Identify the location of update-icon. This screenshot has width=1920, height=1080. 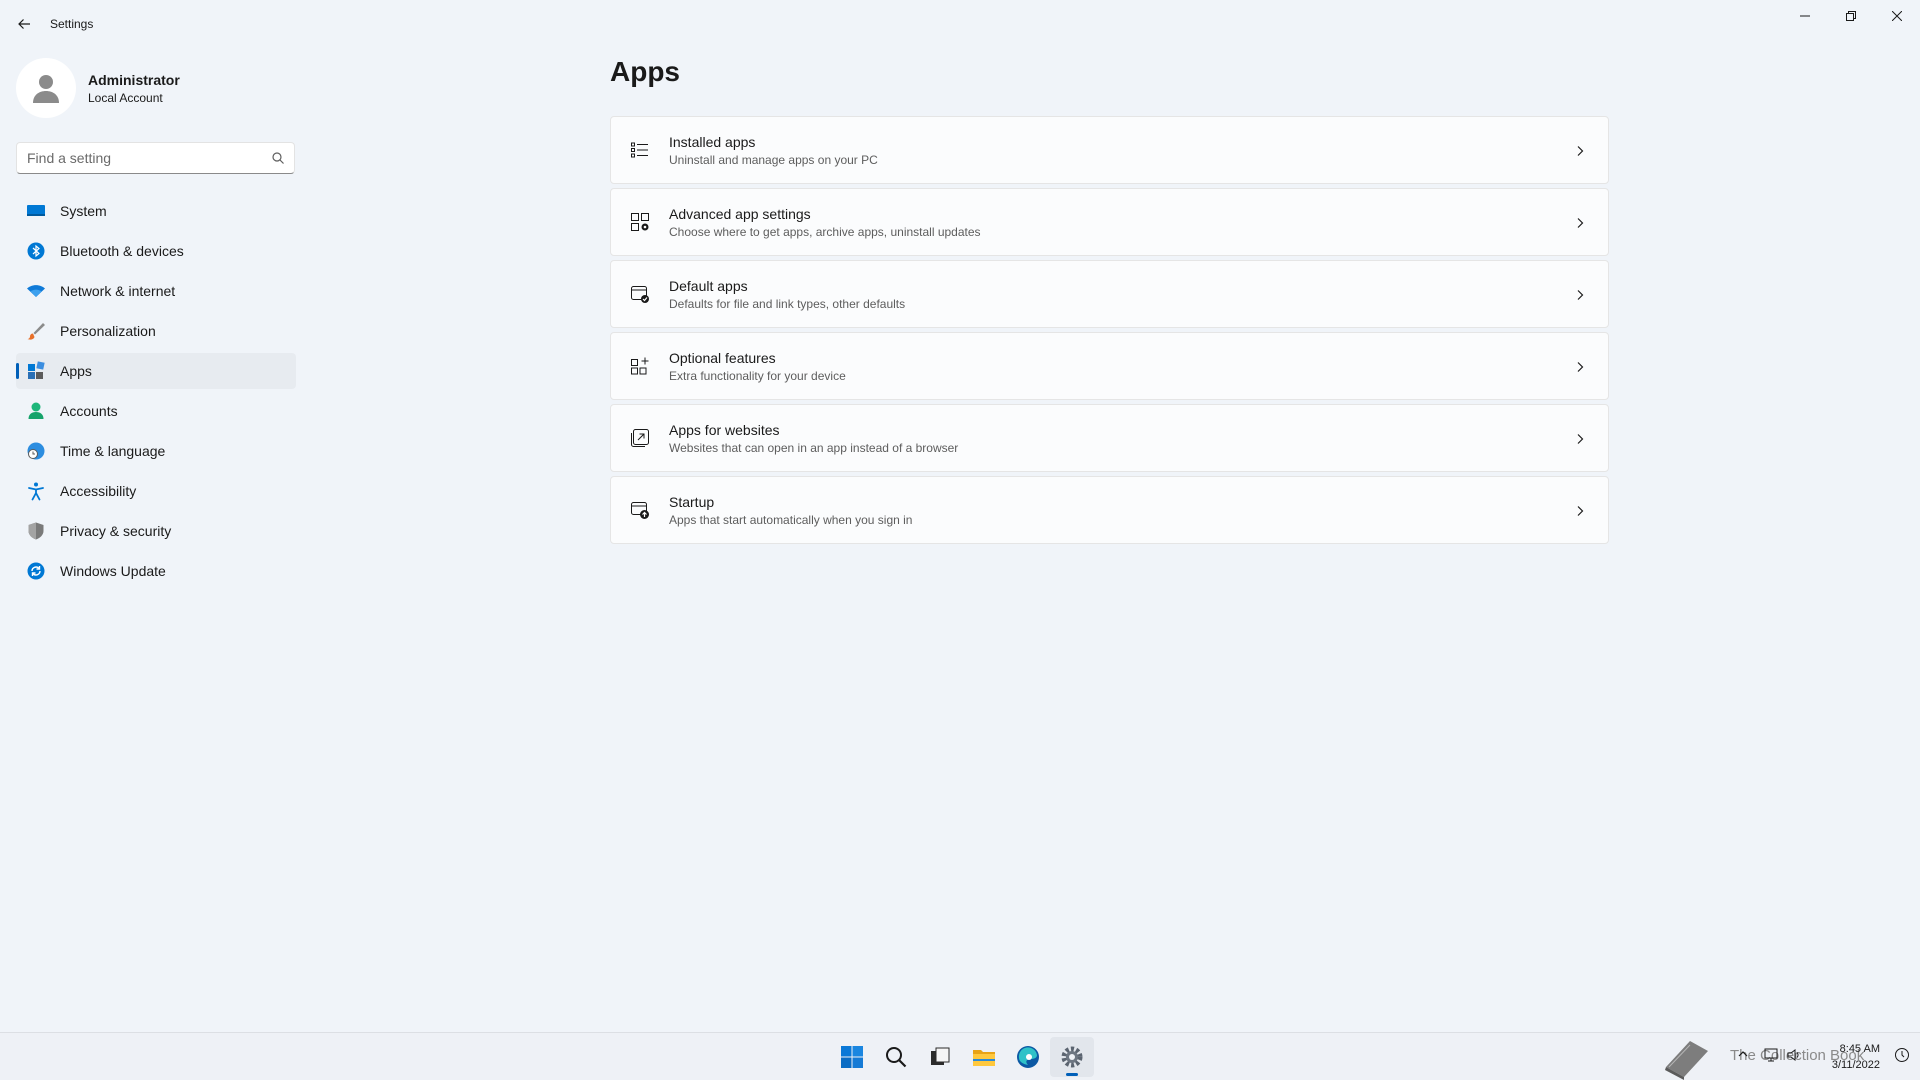
(36, 571).